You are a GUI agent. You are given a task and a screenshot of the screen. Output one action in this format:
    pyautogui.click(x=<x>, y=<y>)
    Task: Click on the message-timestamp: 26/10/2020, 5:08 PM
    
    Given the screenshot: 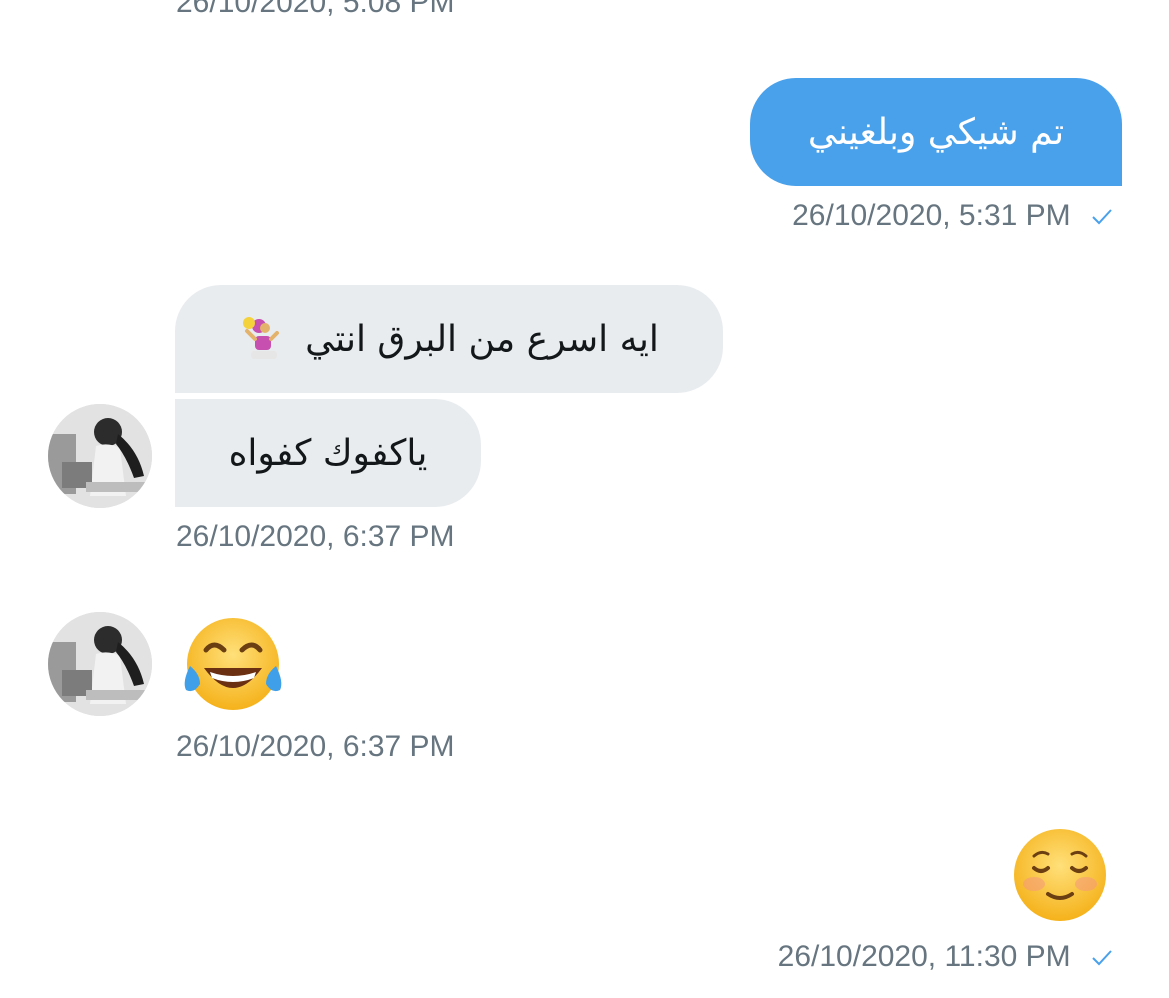 What is the action you would take?
    pyautogui.click(x=315, y=9)
    